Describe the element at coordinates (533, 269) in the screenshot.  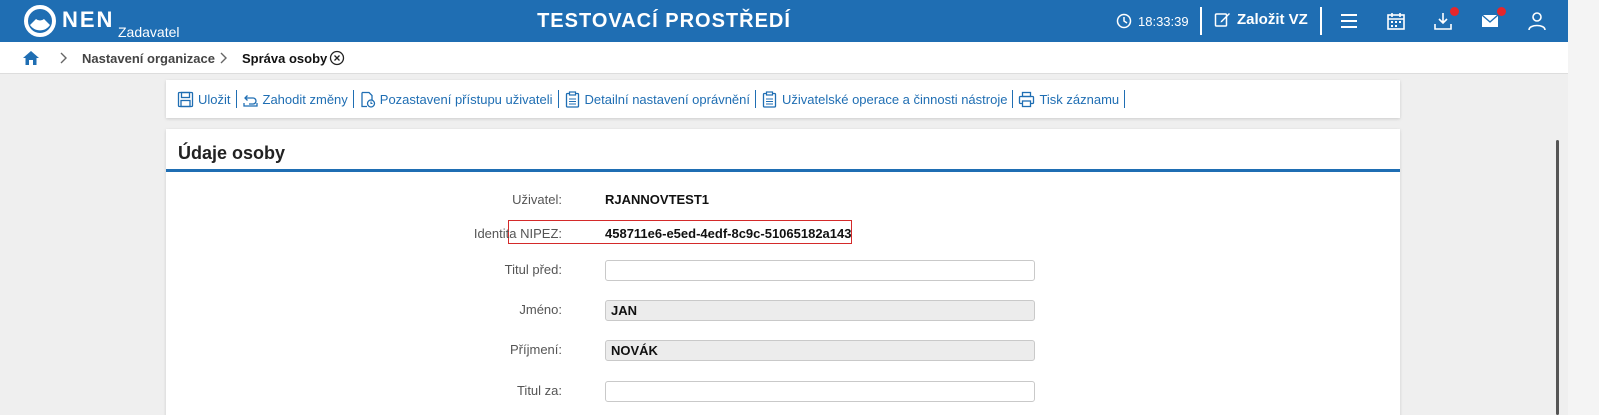
I see `title-before-label: Titul před:` at that location.